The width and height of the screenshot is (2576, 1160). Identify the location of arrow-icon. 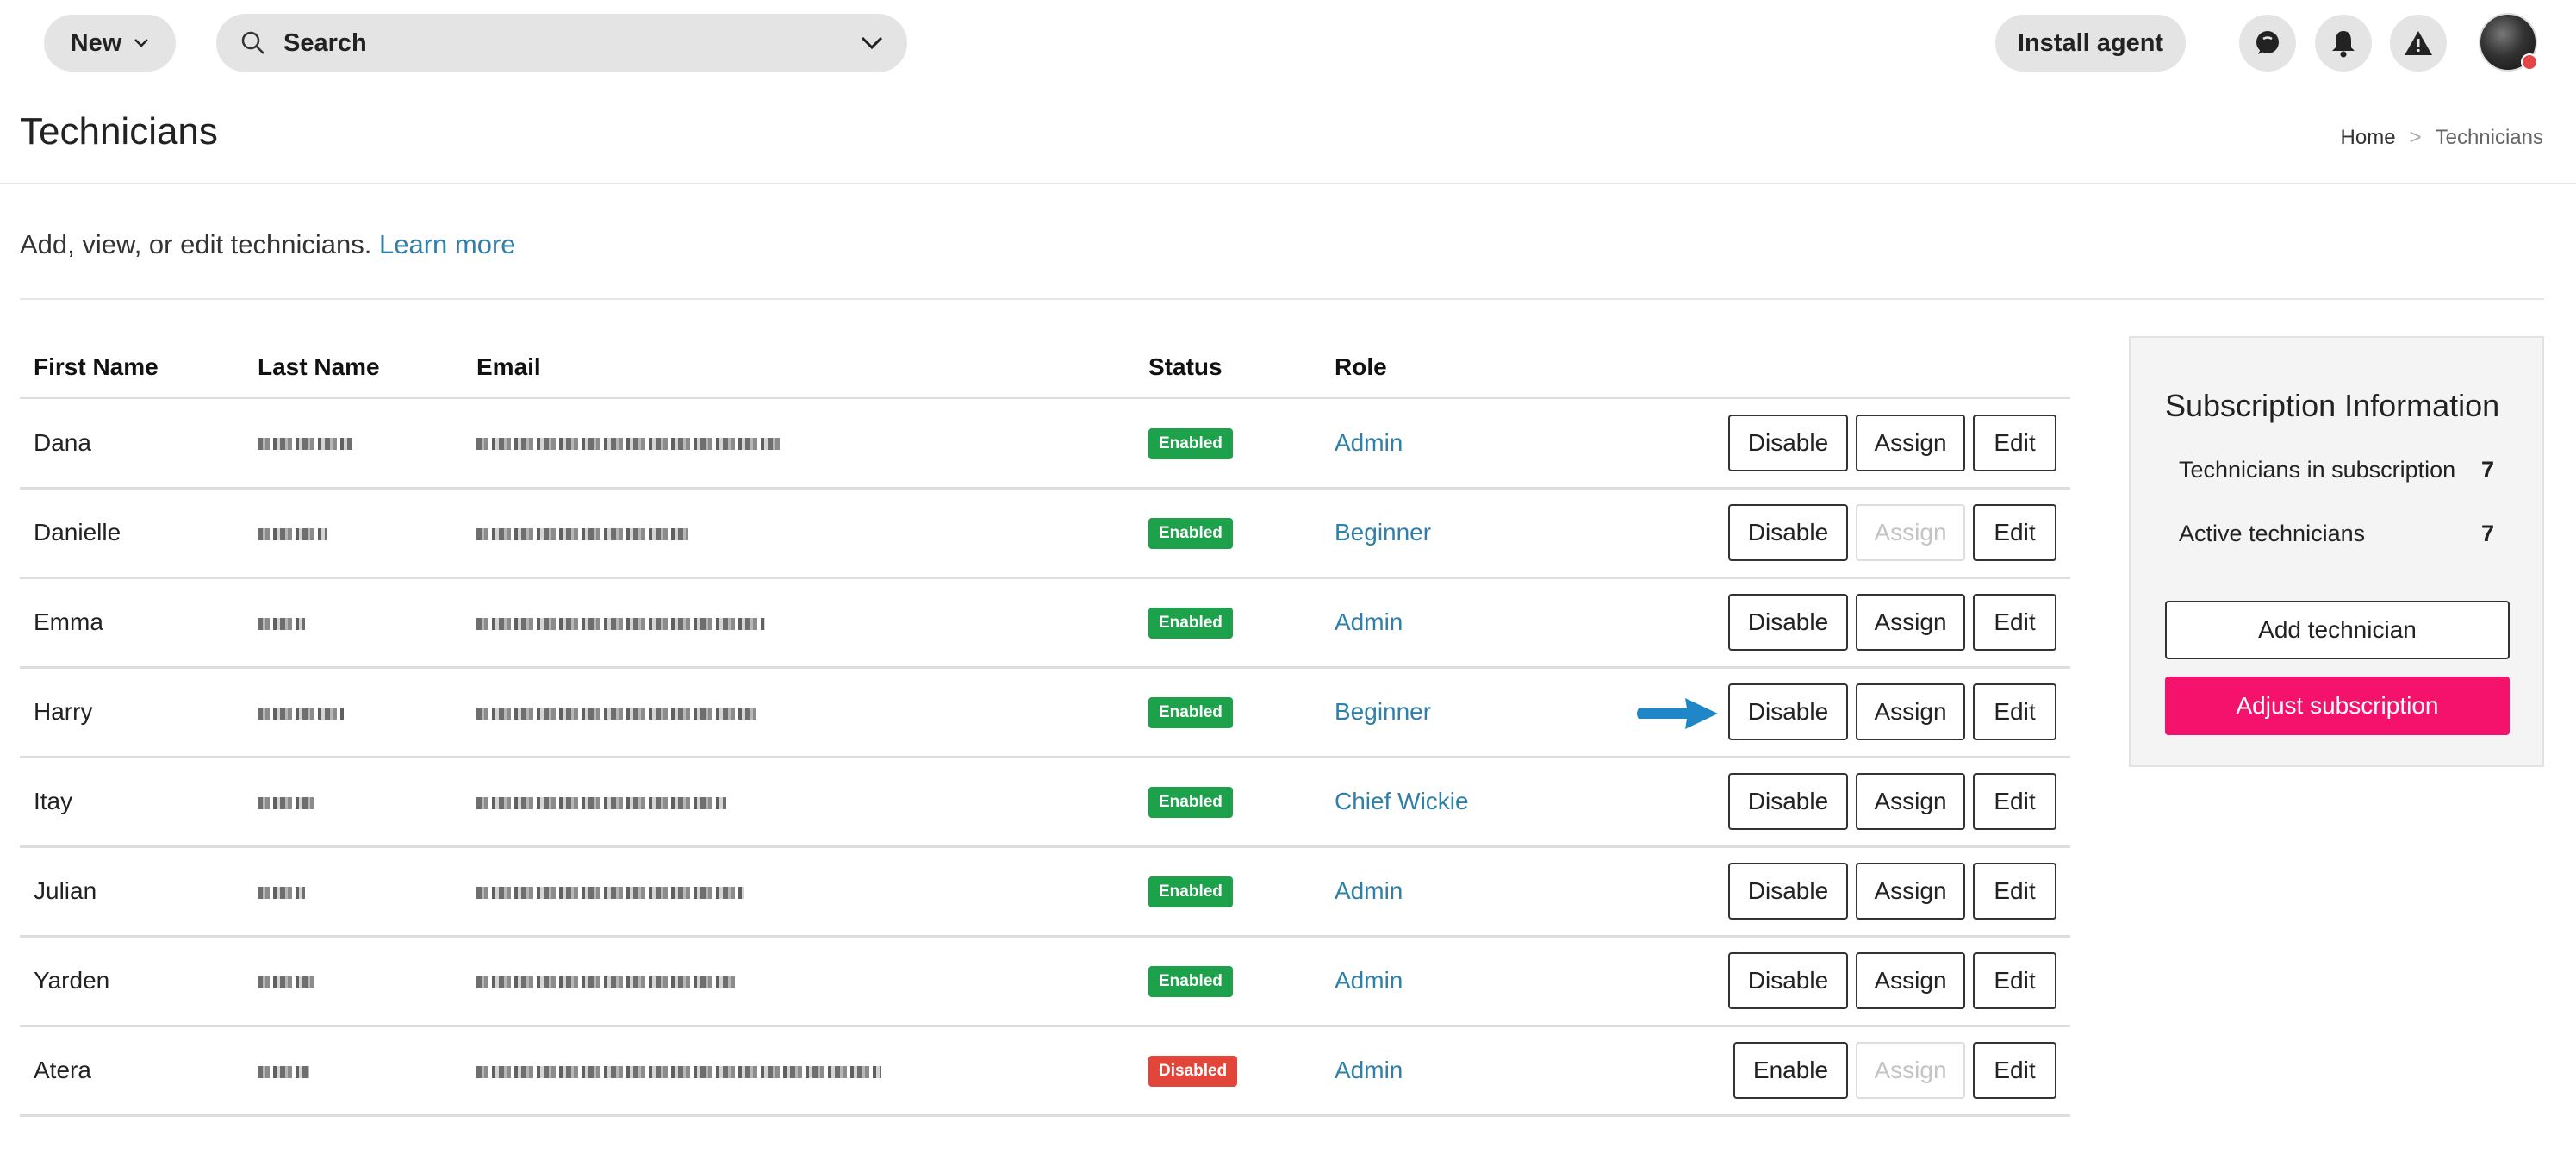
(1678, 713).